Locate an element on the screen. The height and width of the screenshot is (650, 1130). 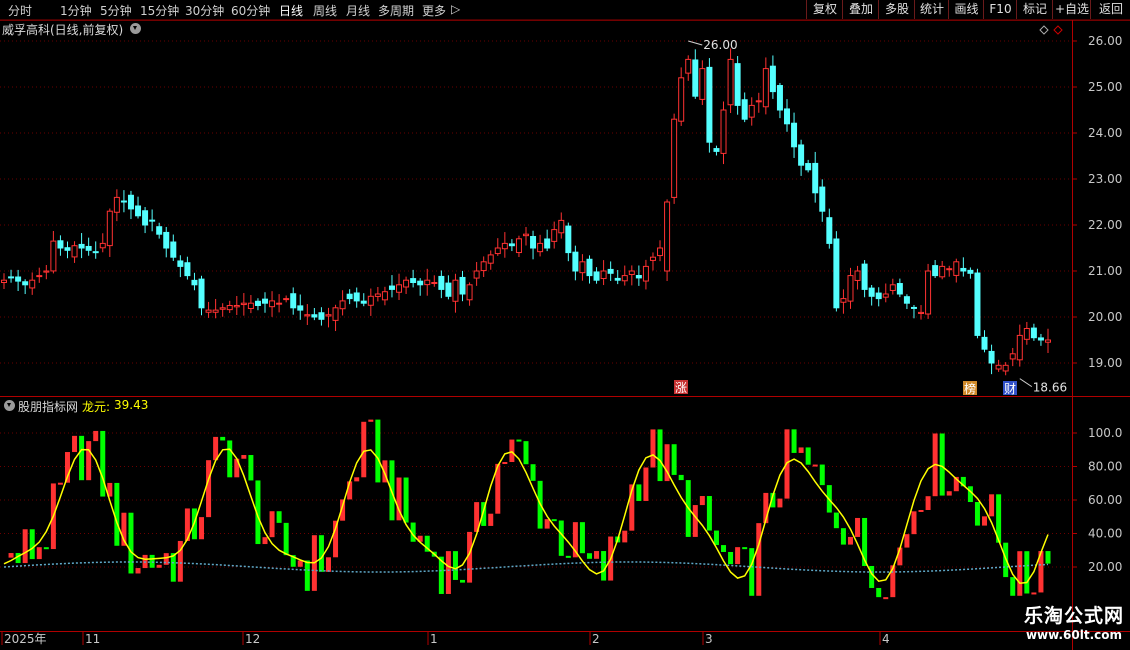
ind-tick-label-2: 60.00 is located at coordinates (1105, 500).